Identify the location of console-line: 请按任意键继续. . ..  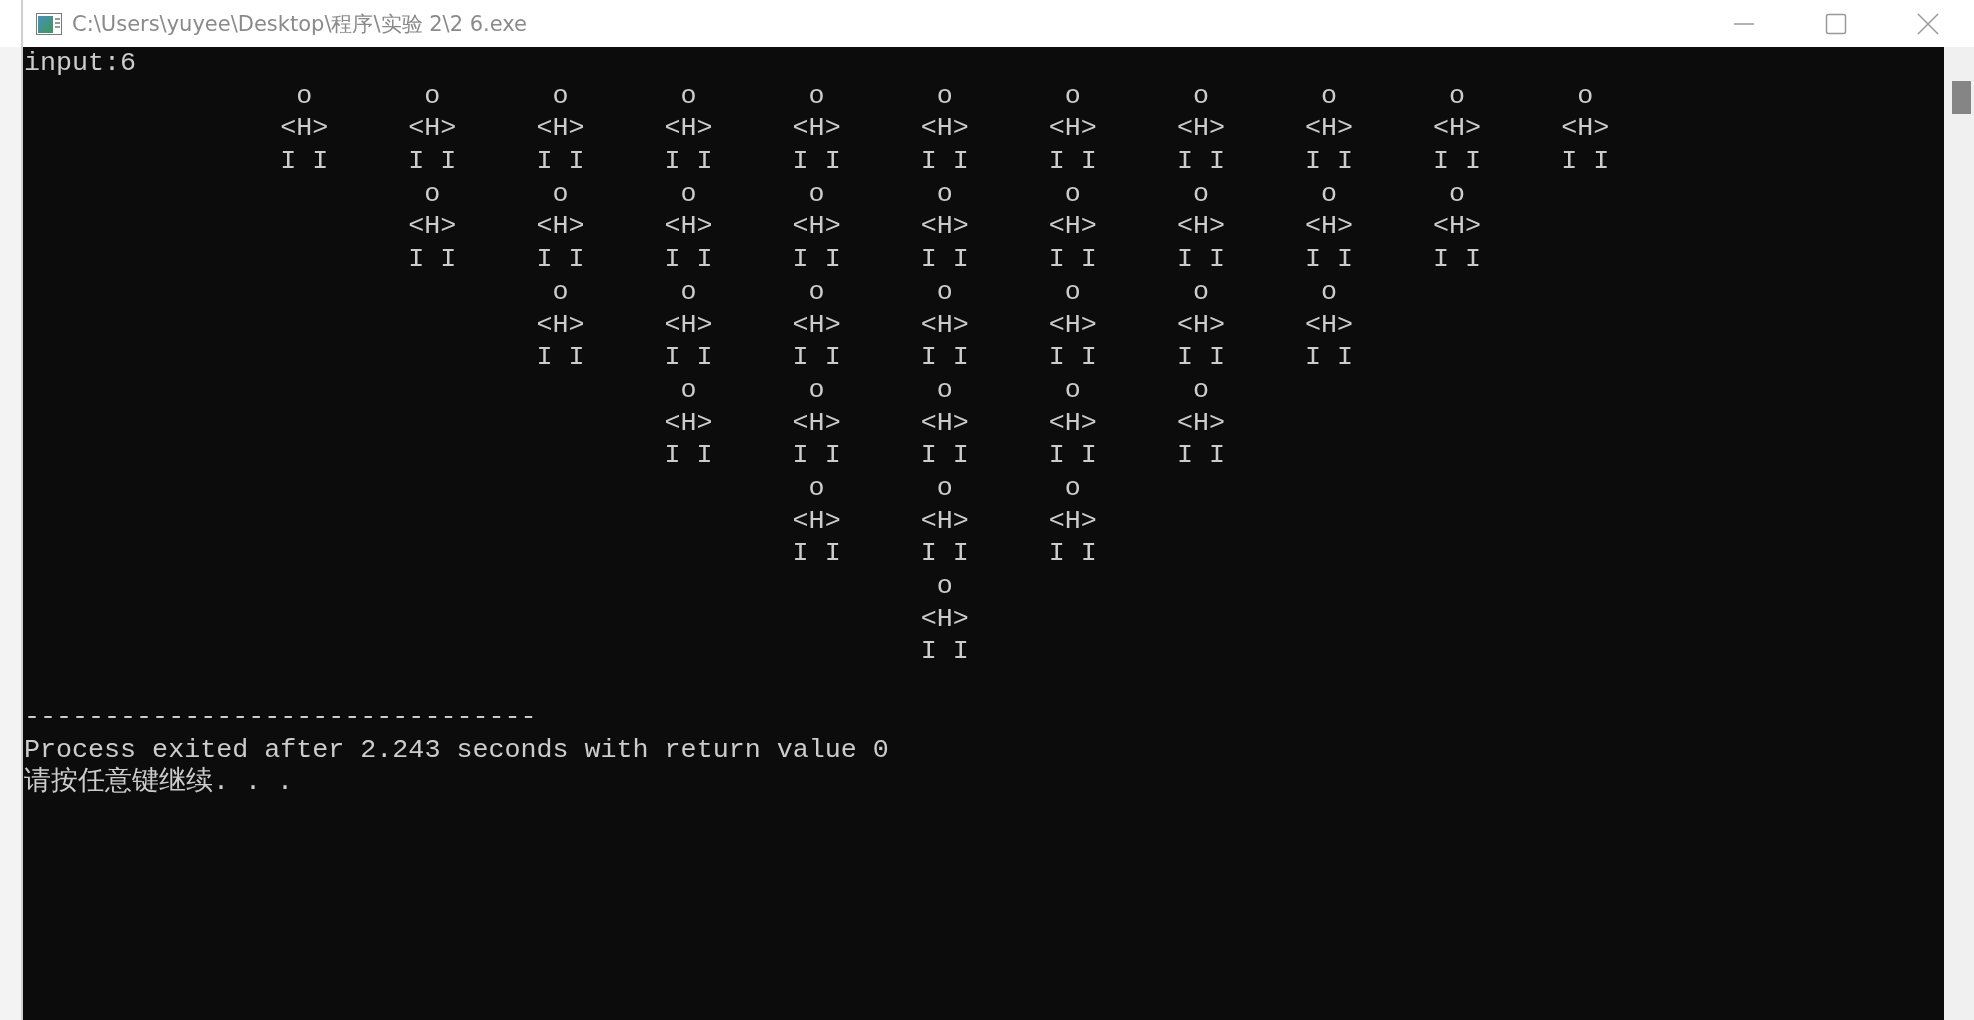
(159, 783).